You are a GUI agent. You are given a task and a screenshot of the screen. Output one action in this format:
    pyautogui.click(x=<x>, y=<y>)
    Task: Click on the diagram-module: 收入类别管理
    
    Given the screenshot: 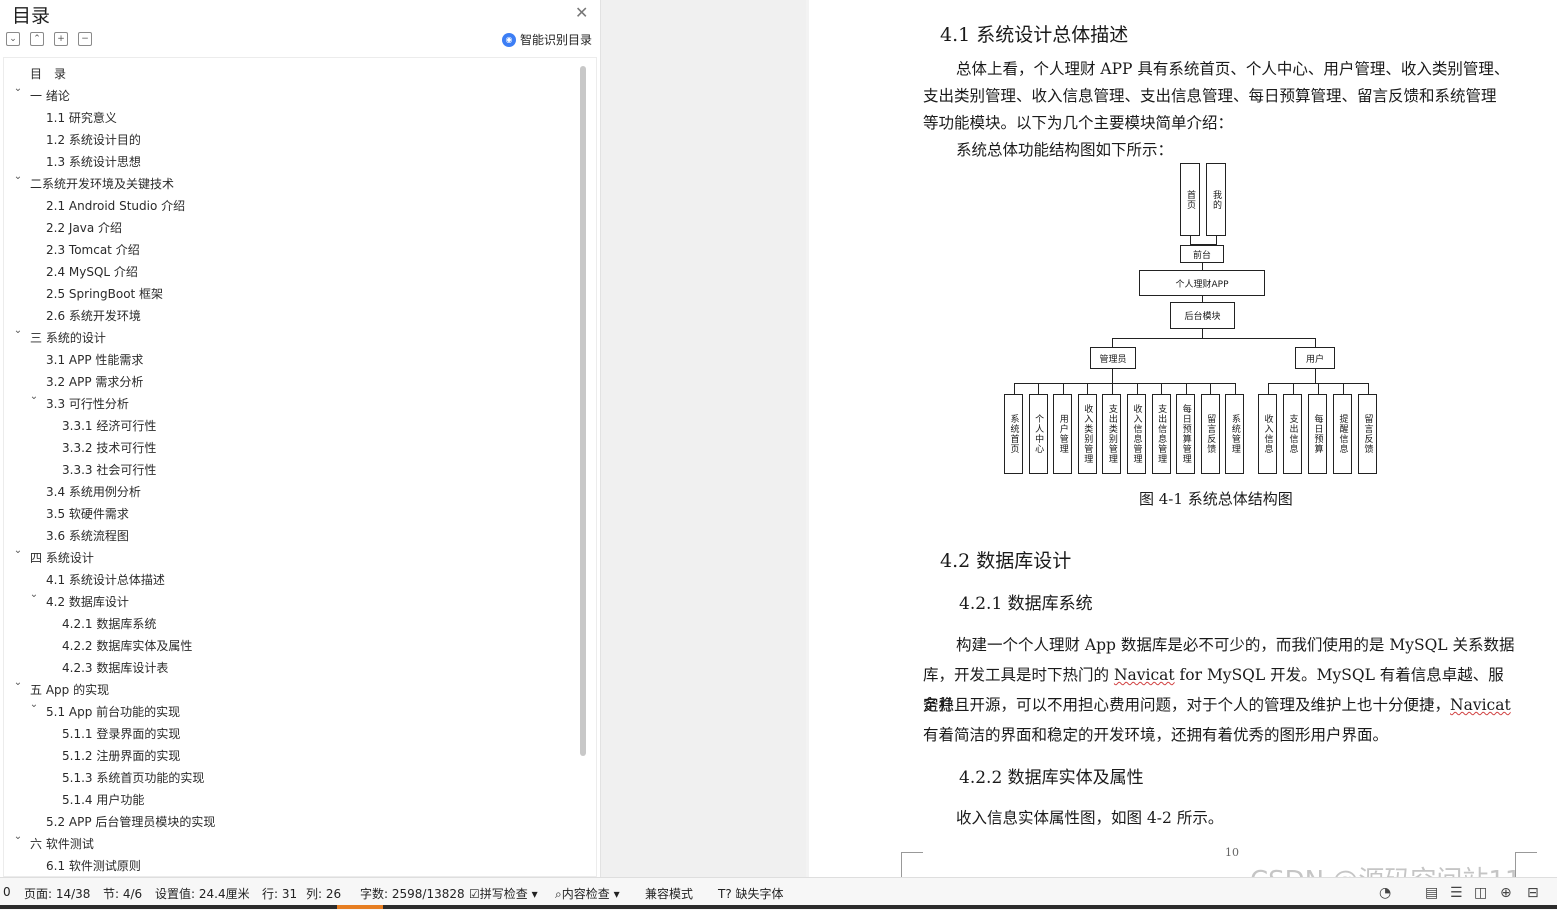 What is the action you would take?
    pyautogui.click(x=1087, y=434)
    